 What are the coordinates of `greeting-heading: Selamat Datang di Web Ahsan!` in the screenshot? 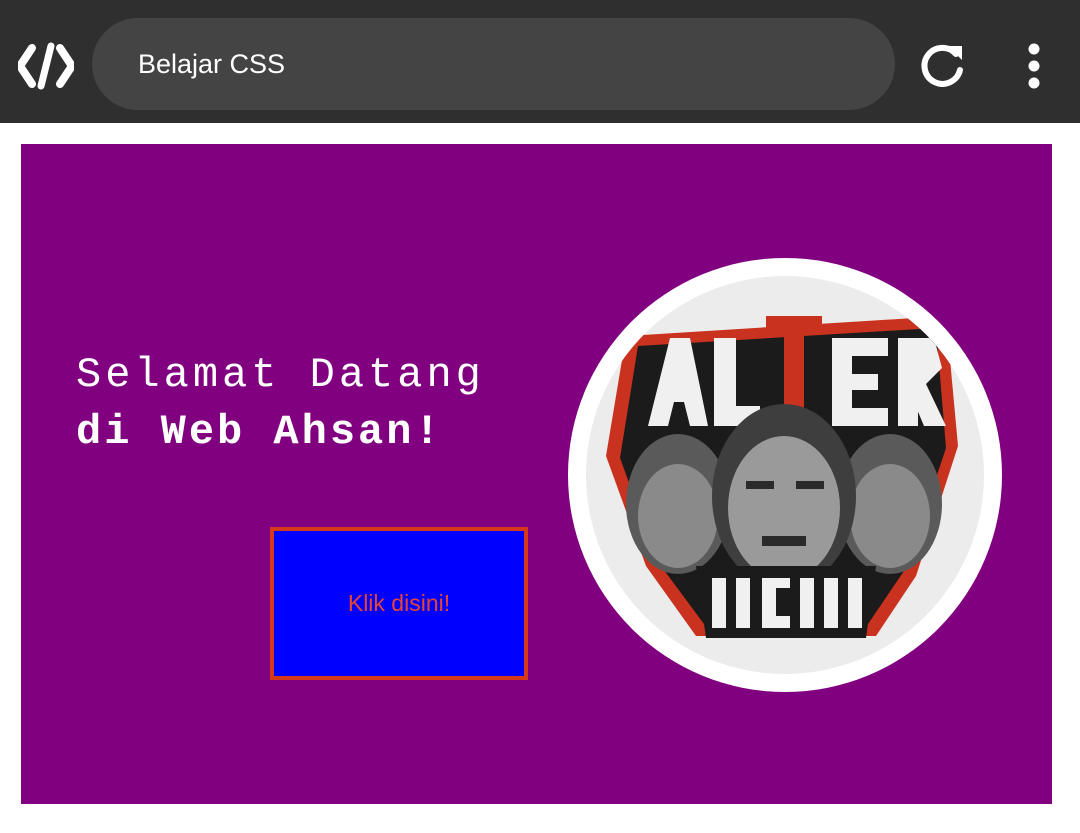 It's located at (280, 405).